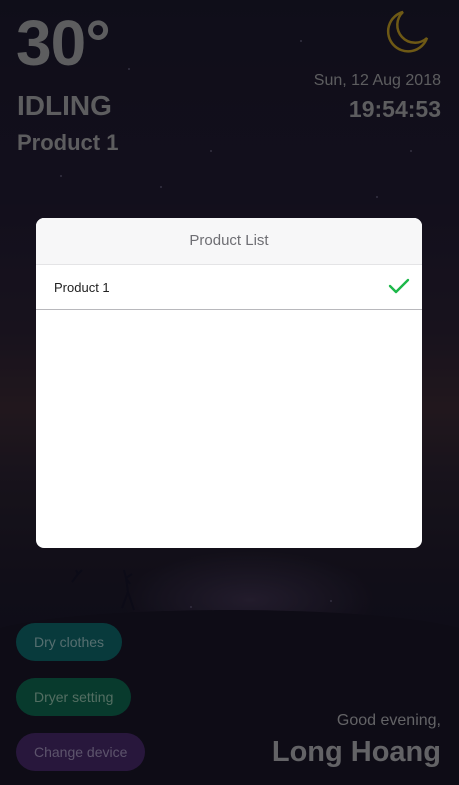 The height and width of the screenshot is (785, 459). I want to click on check-icon, so click(399, 286).